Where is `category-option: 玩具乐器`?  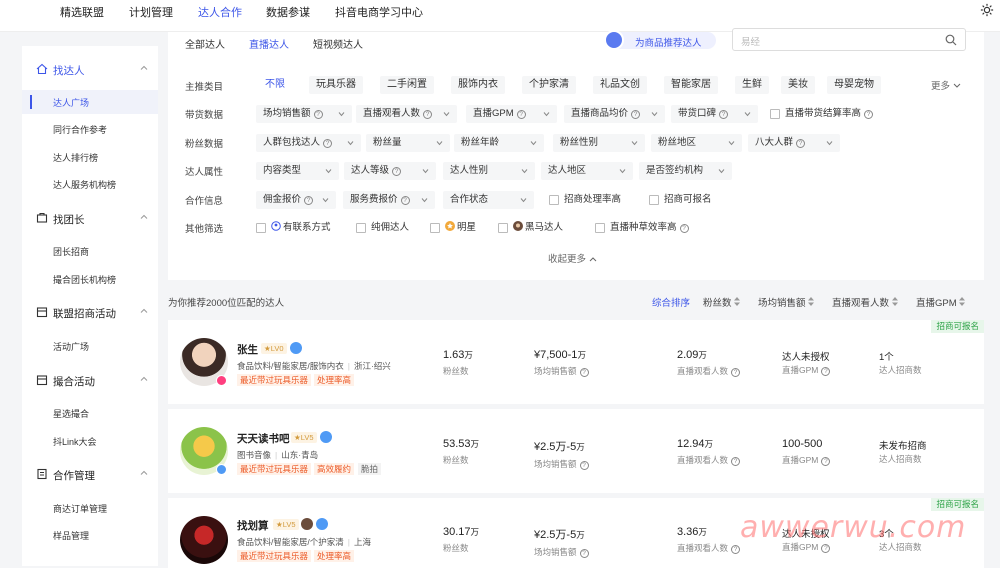 category-option: 玩具乐器 is located at coordinates (336, 85).